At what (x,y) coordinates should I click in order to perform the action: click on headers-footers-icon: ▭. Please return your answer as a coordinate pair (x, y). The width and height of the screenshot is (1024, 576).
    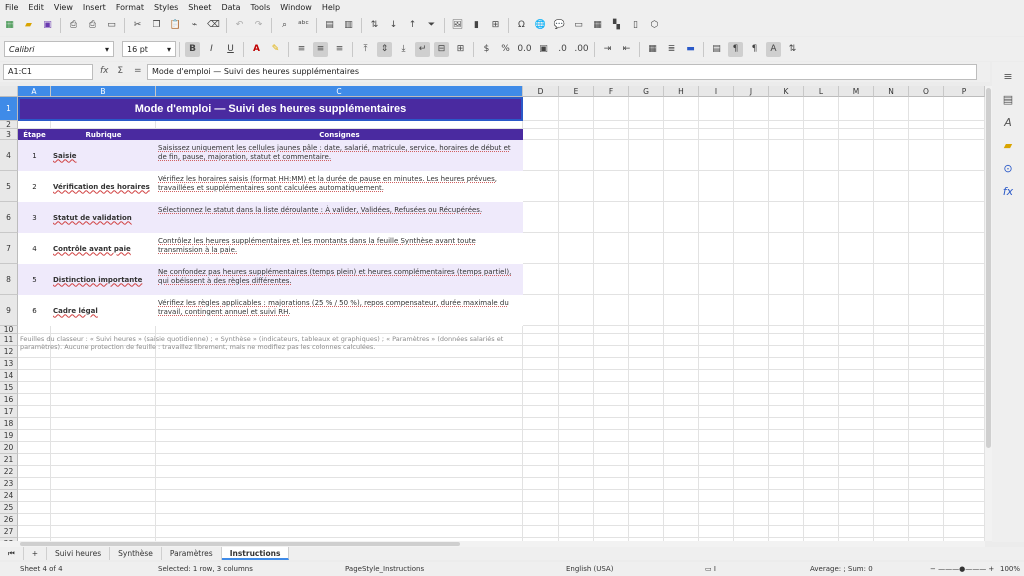
    Looking at the image, I should click on (578, 25).